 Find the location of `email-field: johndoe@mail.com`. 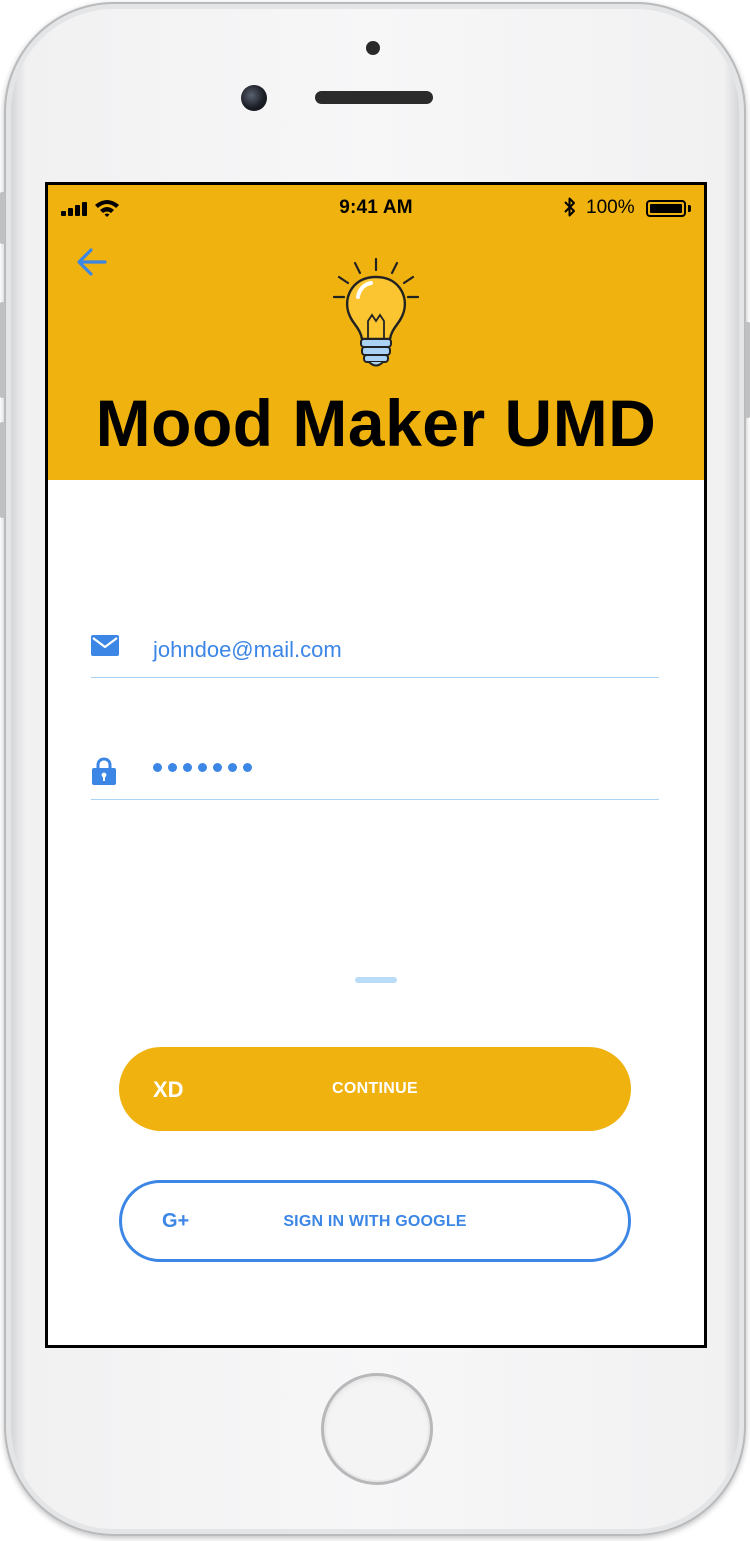

email-field: johndoe@mail.com is located at coordinates (375, 647).